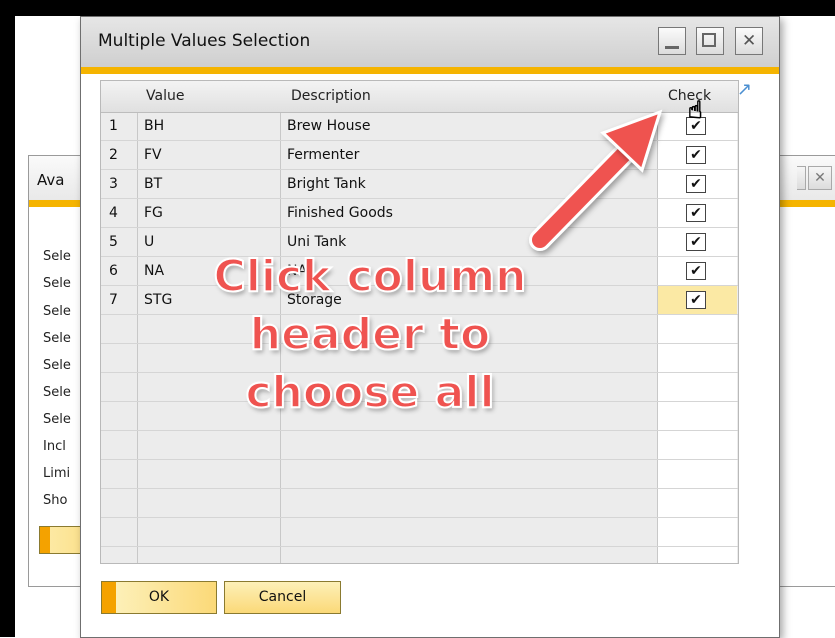 The width and height of the screenshot is (835, 638). Describe the element at coordinates (282, 597) in the screenshot. I see `cancel-button: Cancel` at that location.